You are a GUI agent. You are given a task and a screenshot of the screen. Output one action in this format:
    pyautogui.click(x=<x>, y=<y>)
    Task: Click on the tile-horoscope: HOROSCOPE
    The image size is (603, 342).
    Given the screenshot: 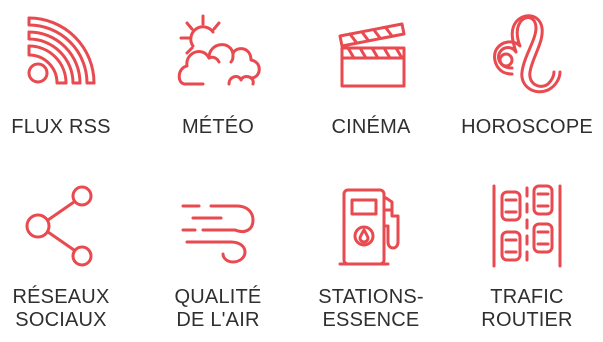 What is the action you would take?
    pyautogui.click(x=527, y=72)
    